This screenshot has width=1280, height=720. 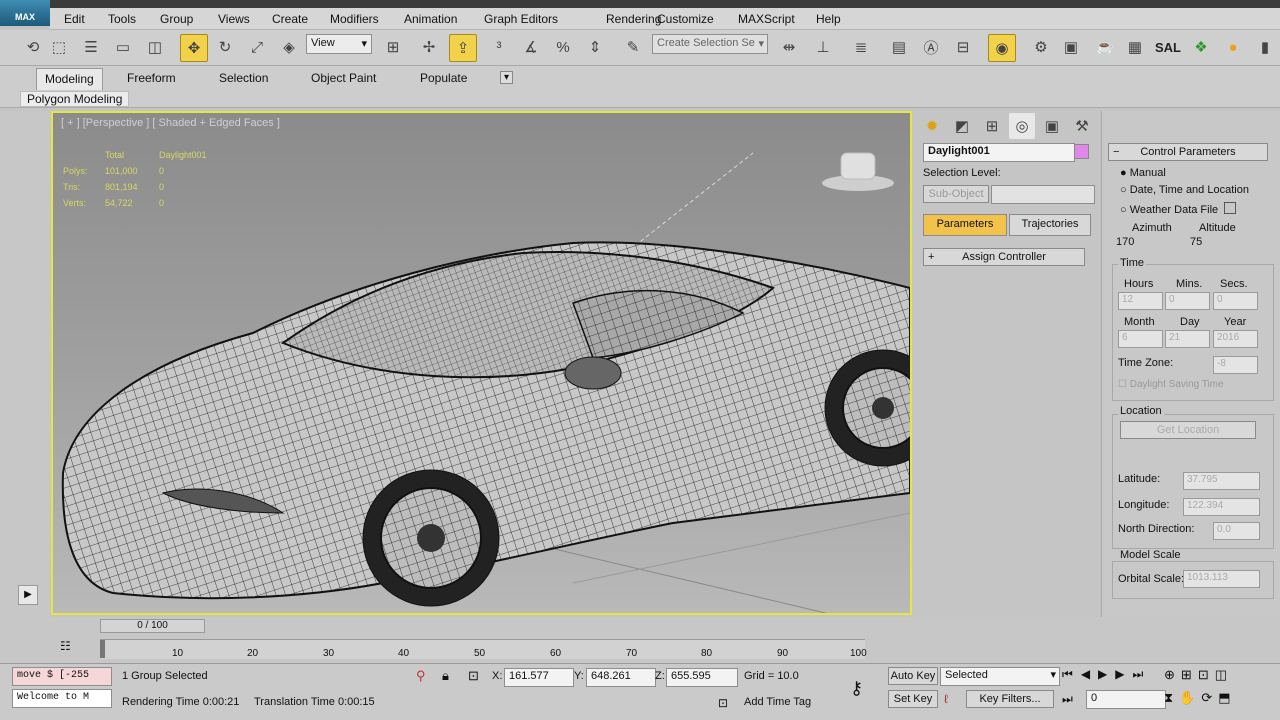 I want to click on percent-snap-icon: %, so click(x=563, y=47).